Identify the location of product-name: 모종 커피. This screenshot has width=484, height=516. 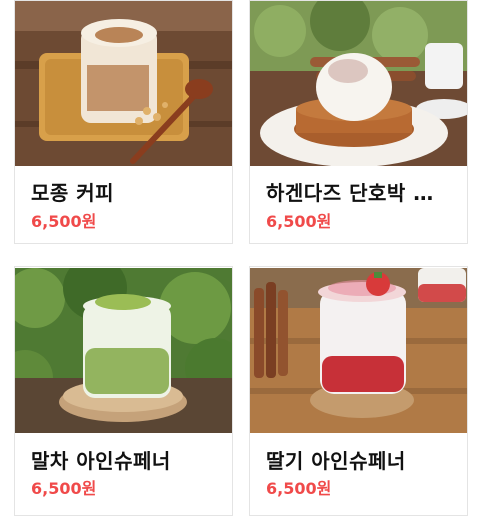
(73, 193).